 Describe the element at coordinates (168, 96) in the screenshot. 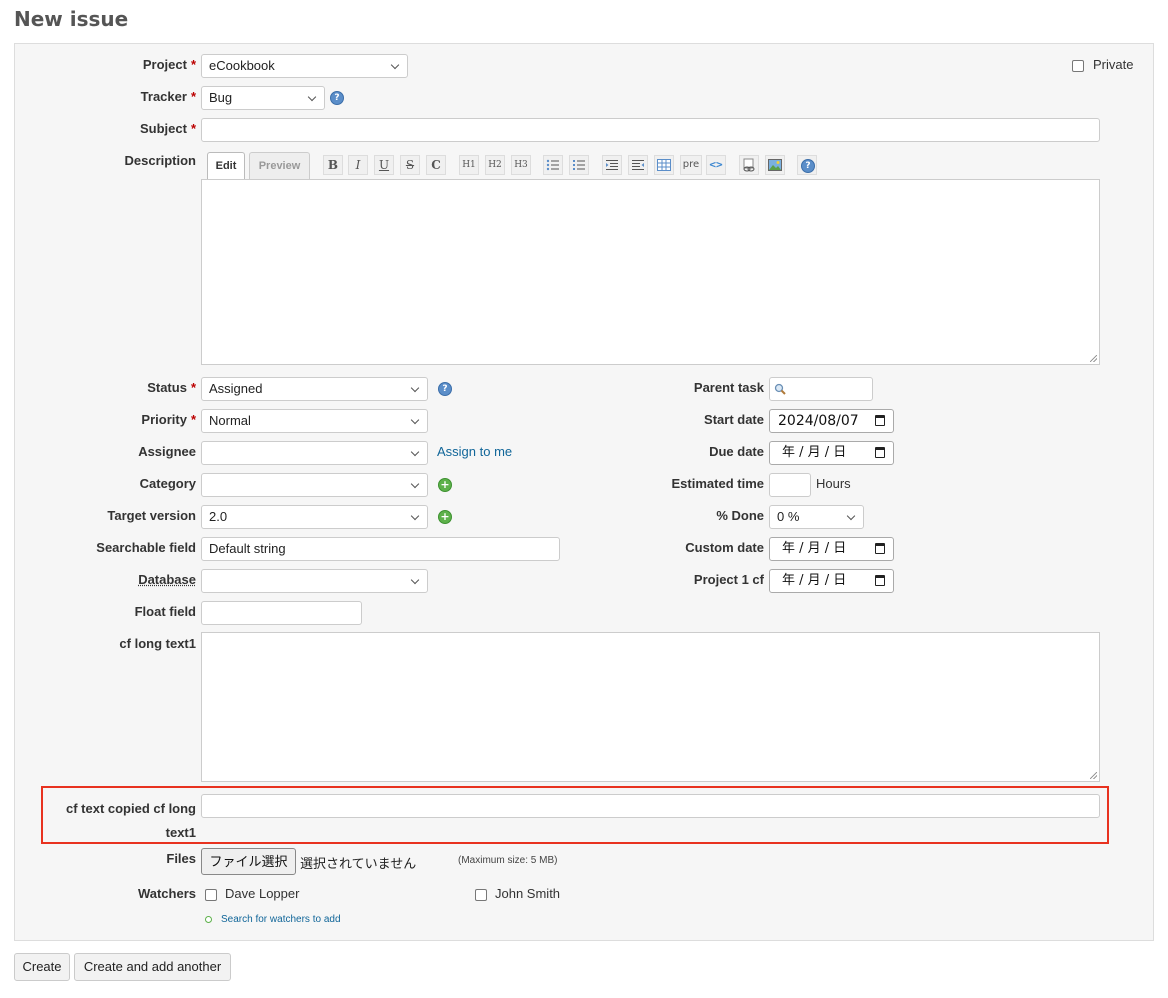

I see `tracker-label: Tracker *` at that location.